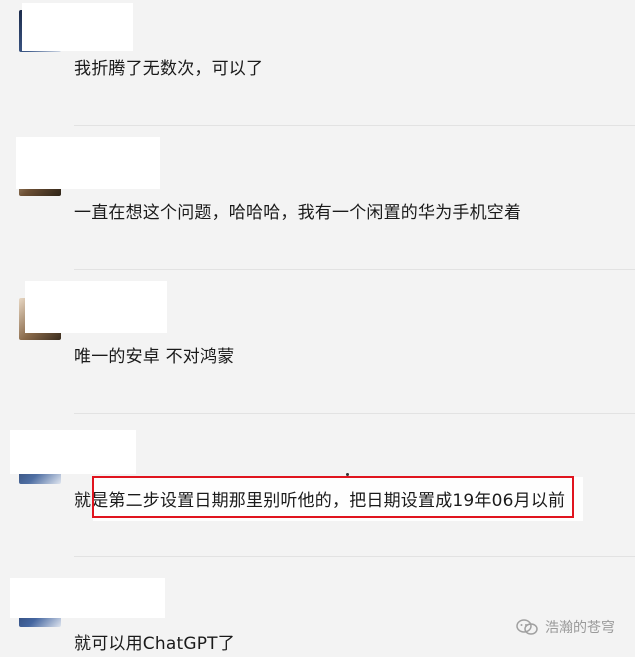 Image resolution: width=635 pixels, height=657 pixels. Describe the element at coordinates (580, 628) in the screenshot. I see `watermark-label: 浩瀚的苍穹` at that location.